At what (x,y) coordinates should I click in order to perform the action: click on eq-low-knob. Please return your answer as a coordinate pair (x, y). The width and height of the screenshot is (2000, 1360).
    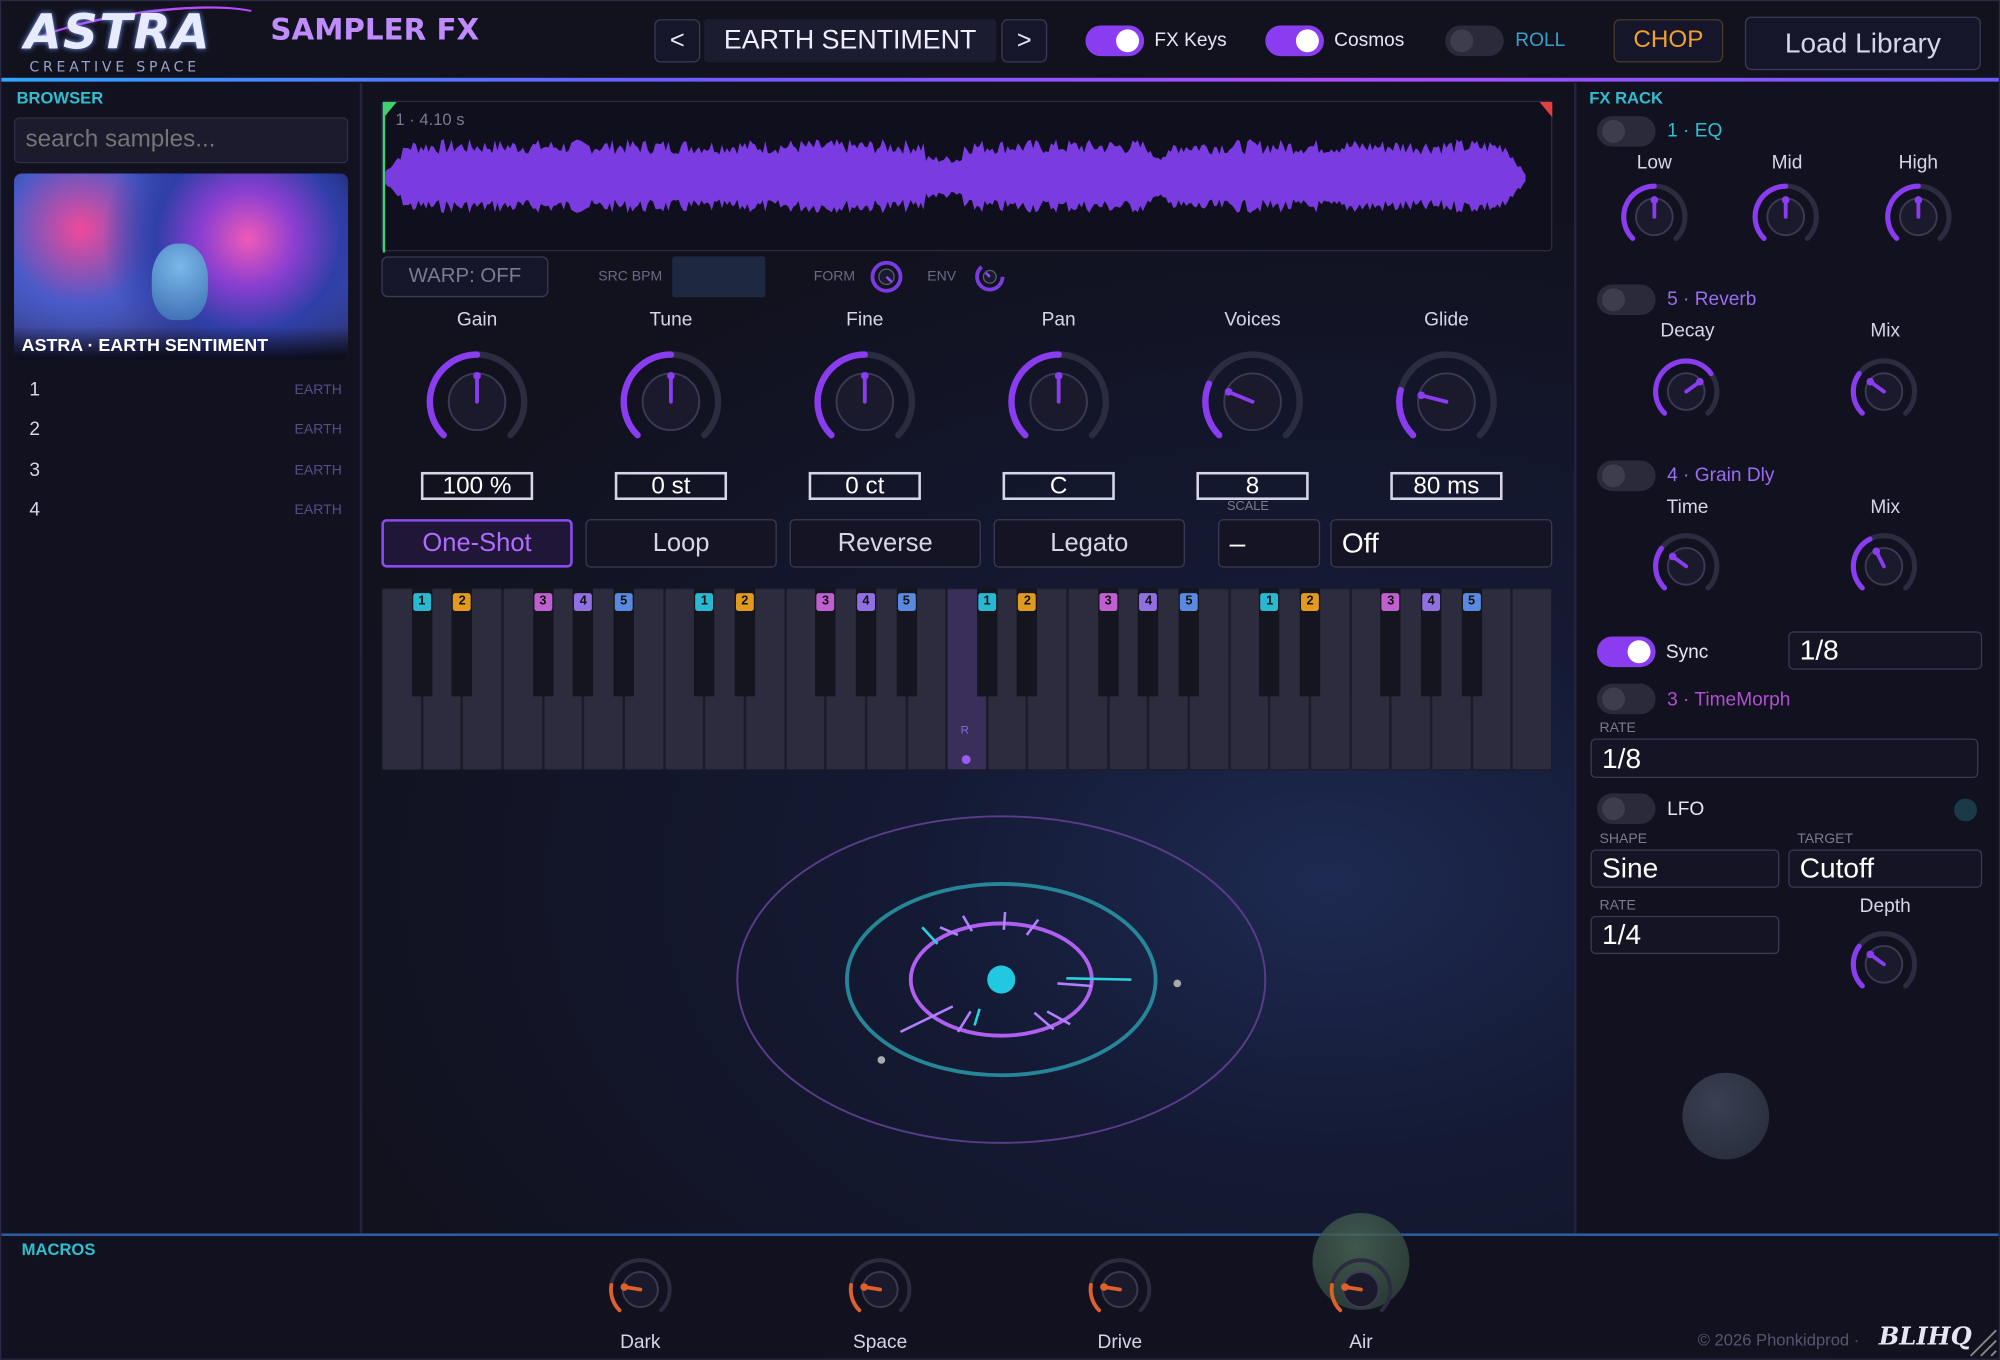
    Looking at the image, I should click on (1654, 217).